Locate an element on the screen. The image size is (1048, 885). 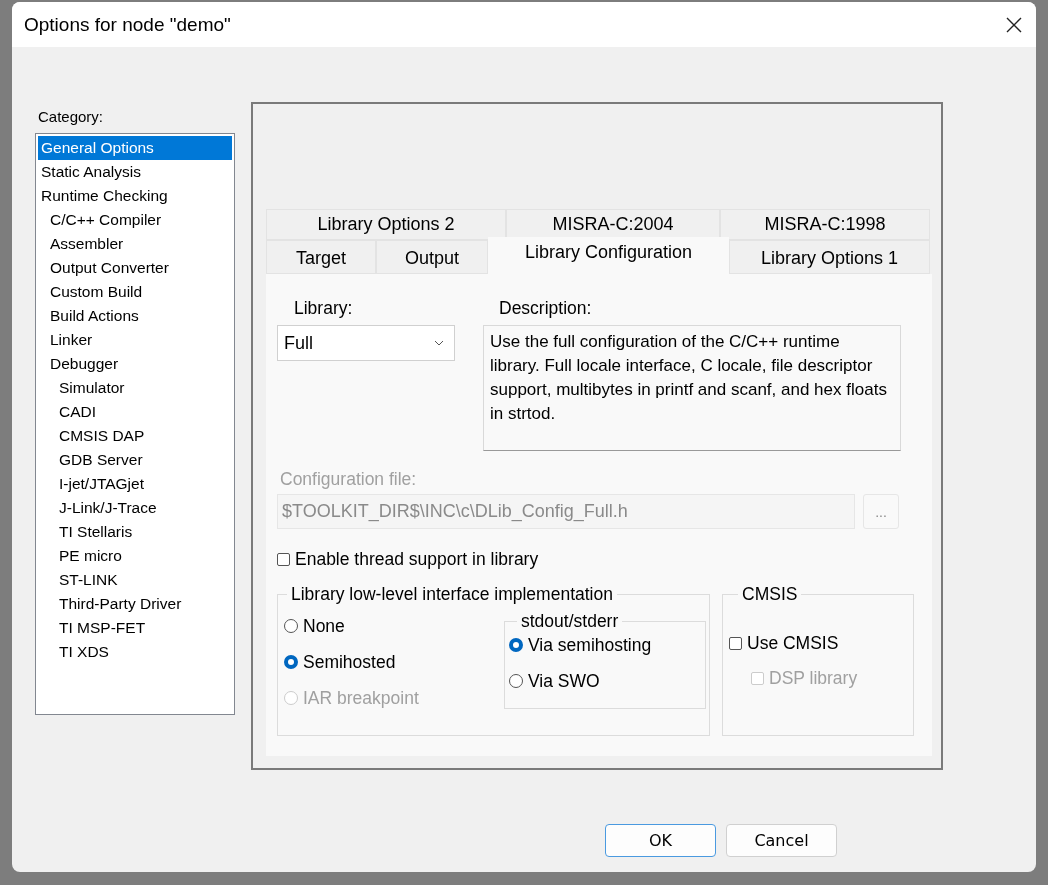
checkbox-option: Use CMSIS is located at coordinates (821, 643).